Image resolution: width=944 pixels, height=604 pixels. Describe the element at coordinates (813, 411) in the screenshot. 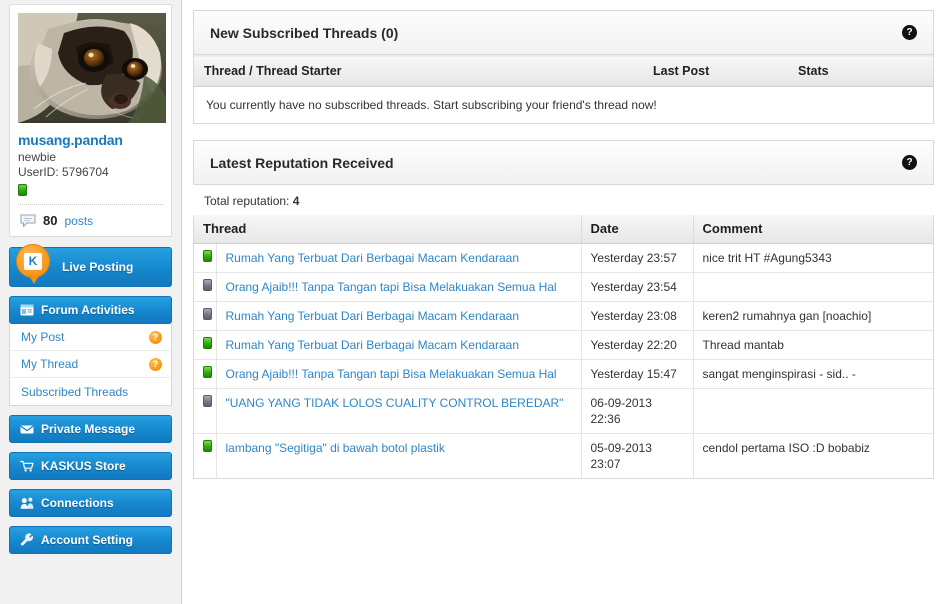

I see `comment-cell` at that location.